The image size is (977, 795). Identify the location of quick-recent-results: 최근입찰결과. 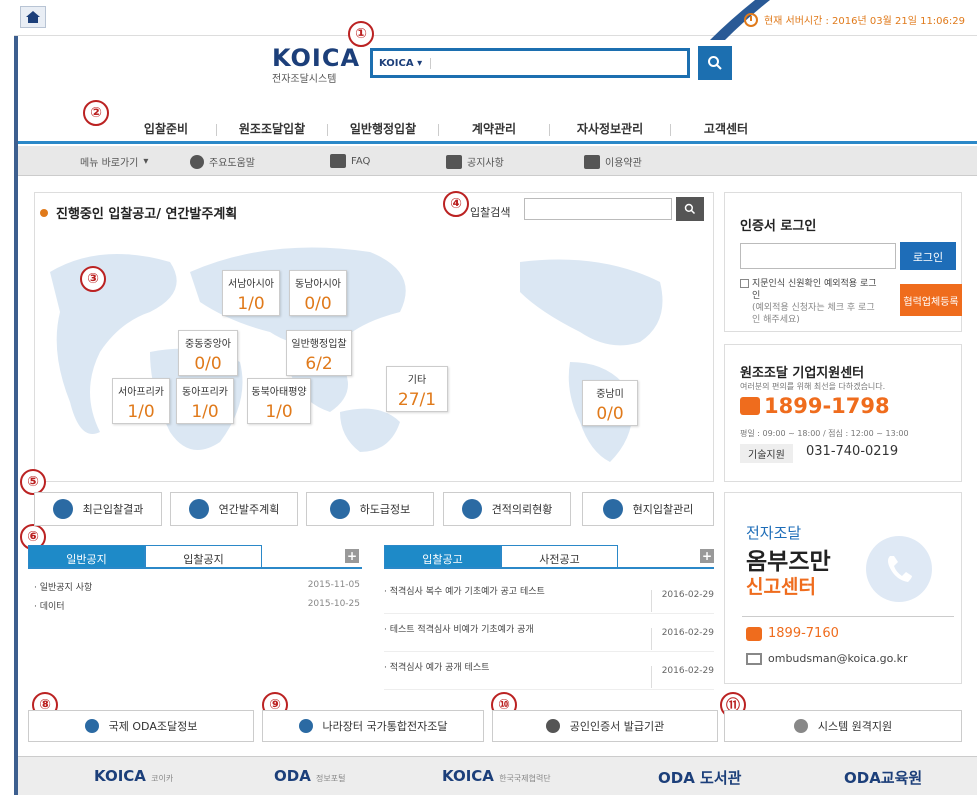
(98, 509).